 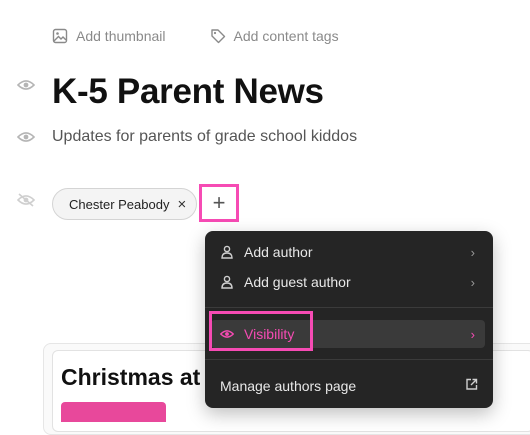 I want to click on menu-item-label: Add guest author, so click(x=297, y=282).